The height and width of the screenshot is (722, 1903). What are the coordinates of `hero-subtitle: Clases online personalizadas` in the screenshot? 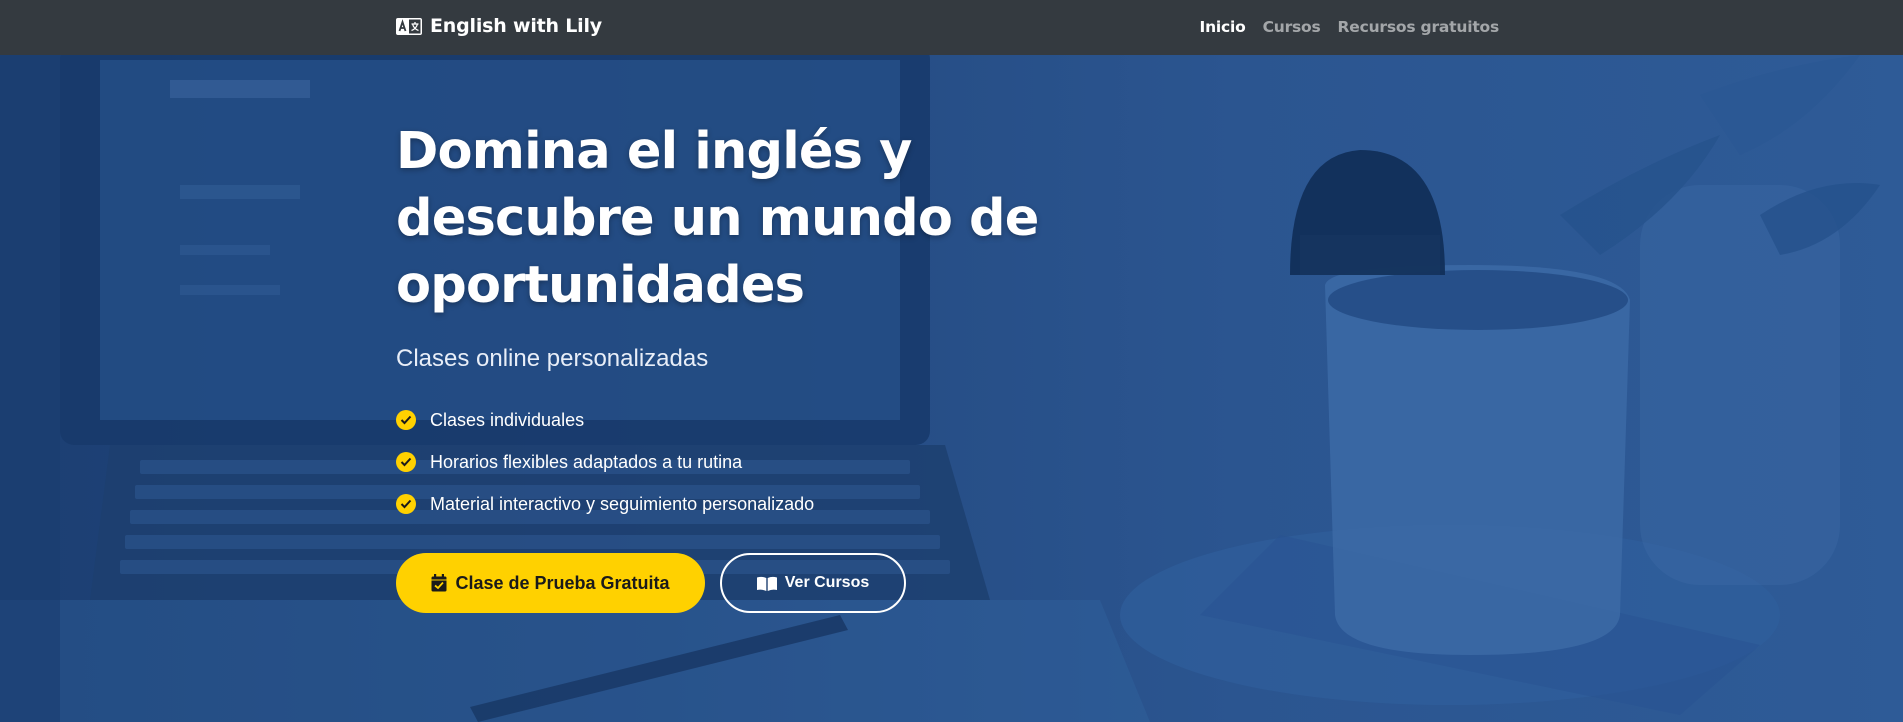 It's located at (552, 358).